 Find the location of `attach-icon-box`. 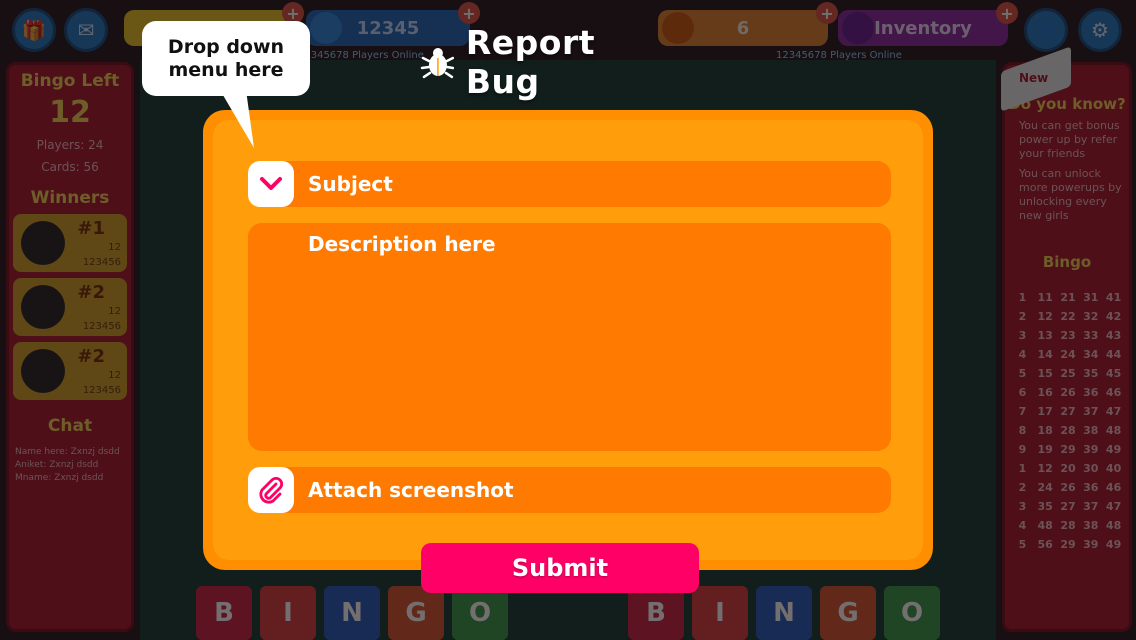

attach-icon-box is located at coordinates (271, 490).